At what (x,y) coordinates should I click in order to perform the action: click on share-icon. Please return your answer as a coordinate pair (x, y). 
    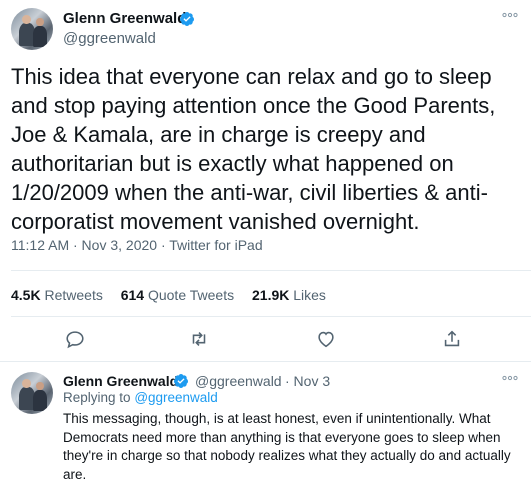
    Looking at the image, I should click on (452, 339).